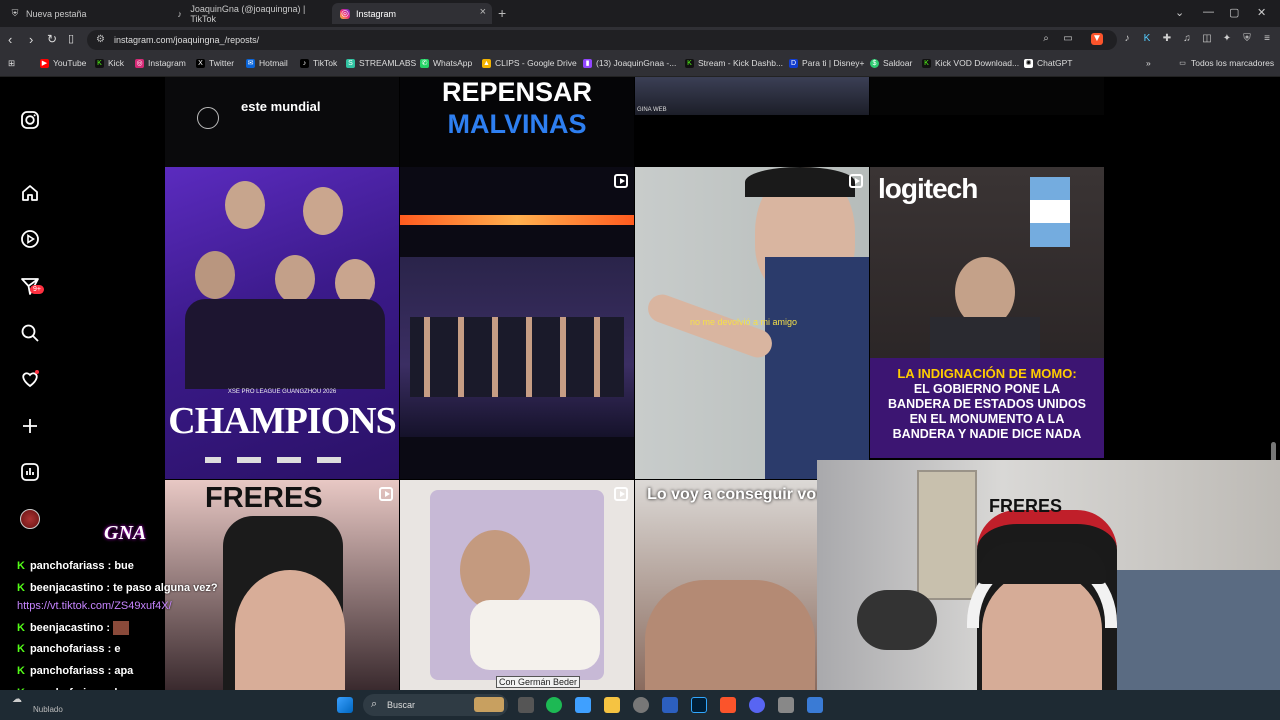 Image resolution: width=1280 pixels, height=720 pixels. I want to click on emote-icon, so click(121, 628).